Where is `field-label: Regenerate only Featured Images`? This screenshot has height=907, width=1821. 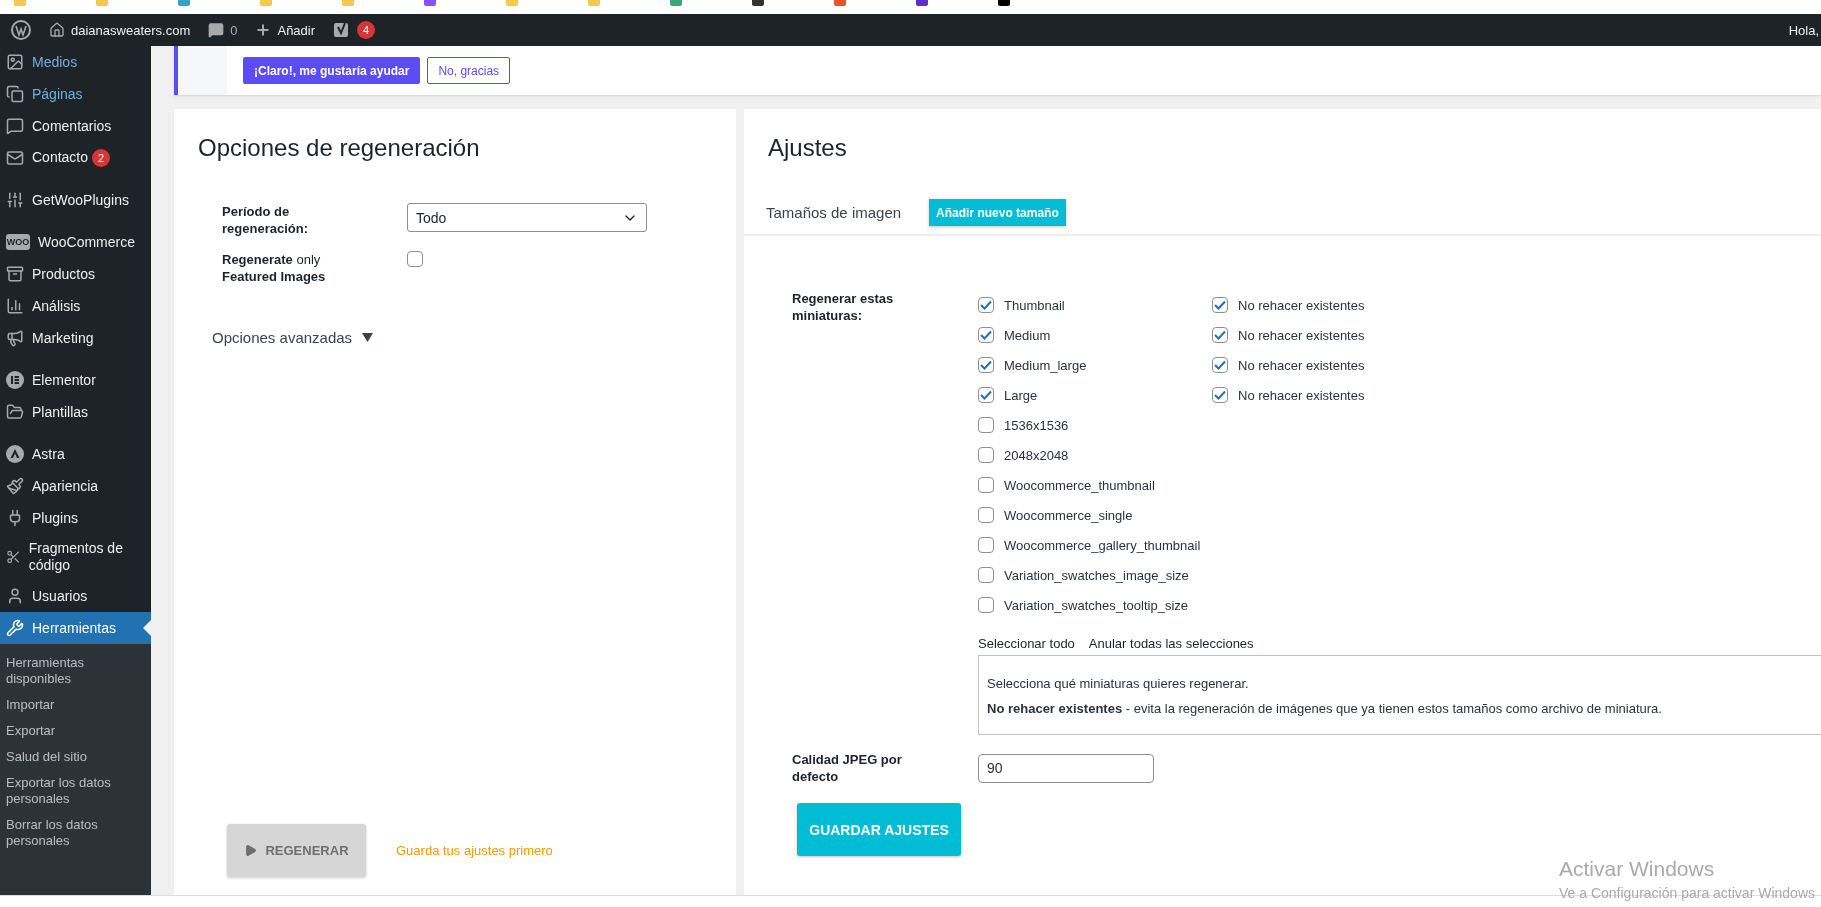
field-label: Regenerate only Featured Images is located at coordinates (274, 268).